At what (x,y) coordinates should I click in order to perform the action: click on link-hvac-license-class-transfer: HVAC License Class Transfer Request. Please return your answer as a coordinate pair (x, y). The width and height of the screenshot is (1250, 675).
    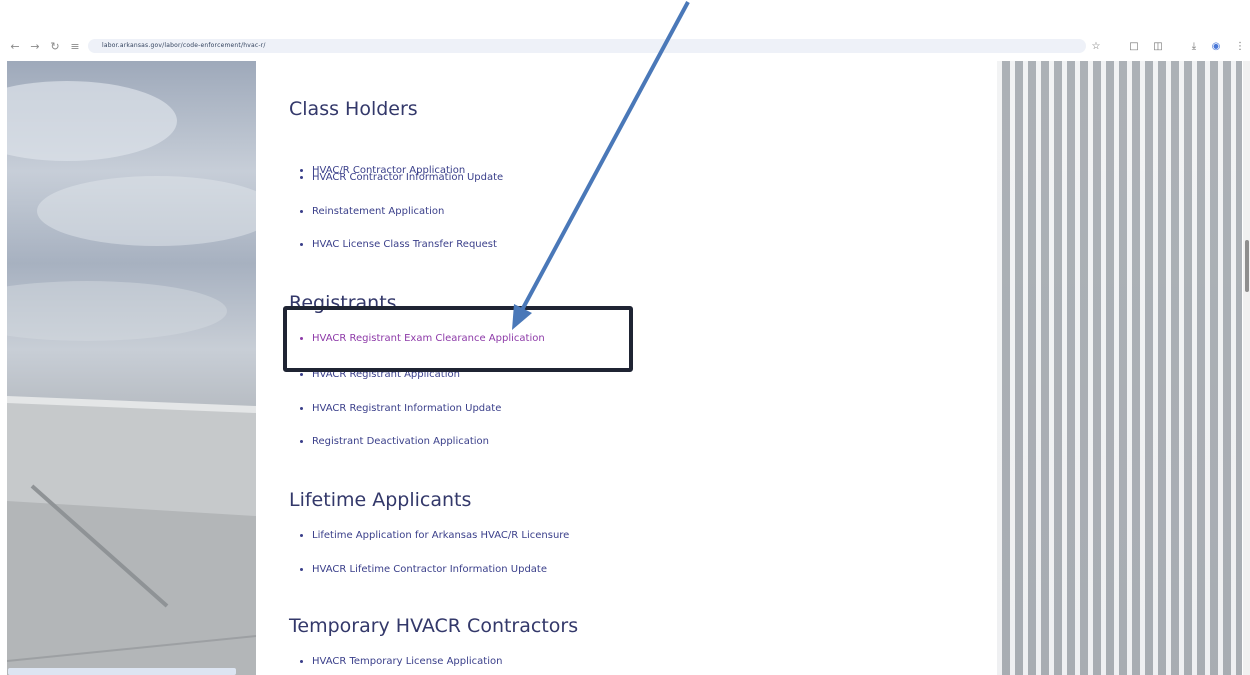
    Looking at the image, I should click on (398, 244).